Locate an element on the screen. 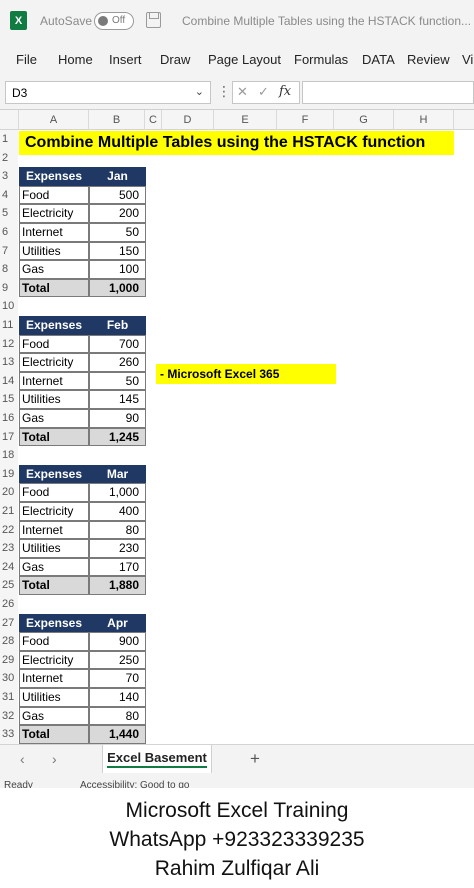 This screenshot has width=474, height=888. expense-value-cell: 100 is located at coordinates (117, 269).